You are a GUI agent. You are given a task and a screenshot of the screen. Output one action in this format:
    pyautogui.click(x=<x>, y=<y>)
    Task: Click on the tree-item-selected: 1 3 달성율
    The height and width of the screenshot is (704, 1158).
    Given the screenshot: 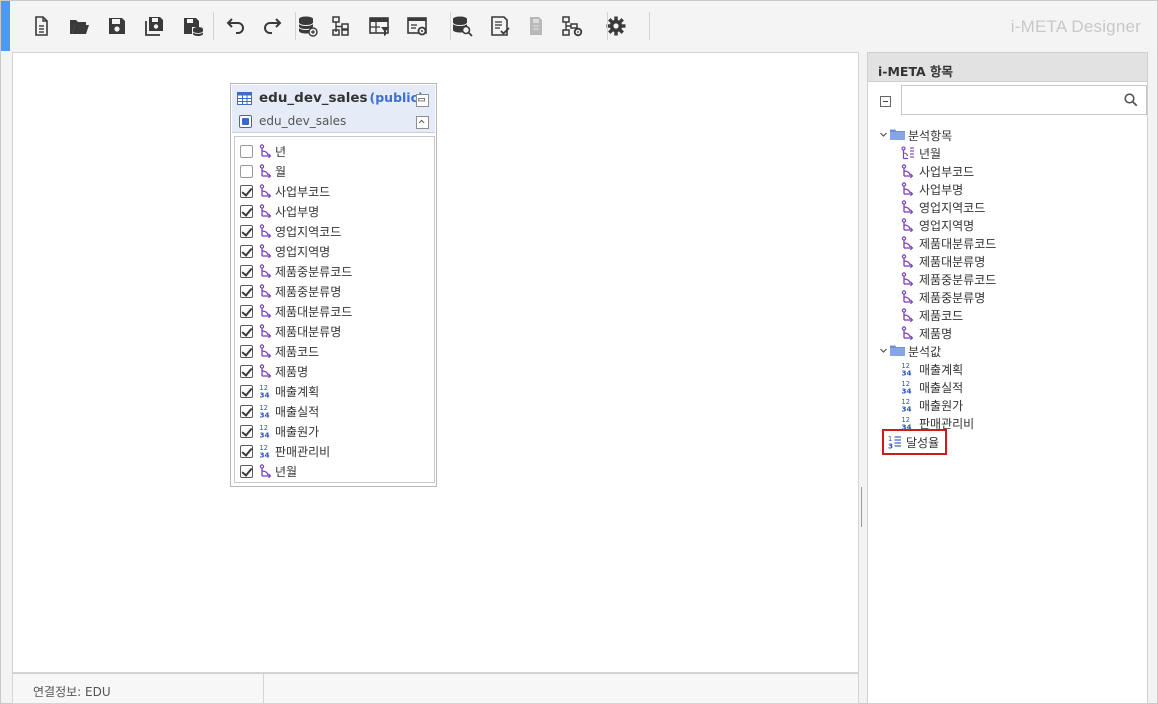 What is the action you would take?
    pyautogui.click(x=914, y=442)
    